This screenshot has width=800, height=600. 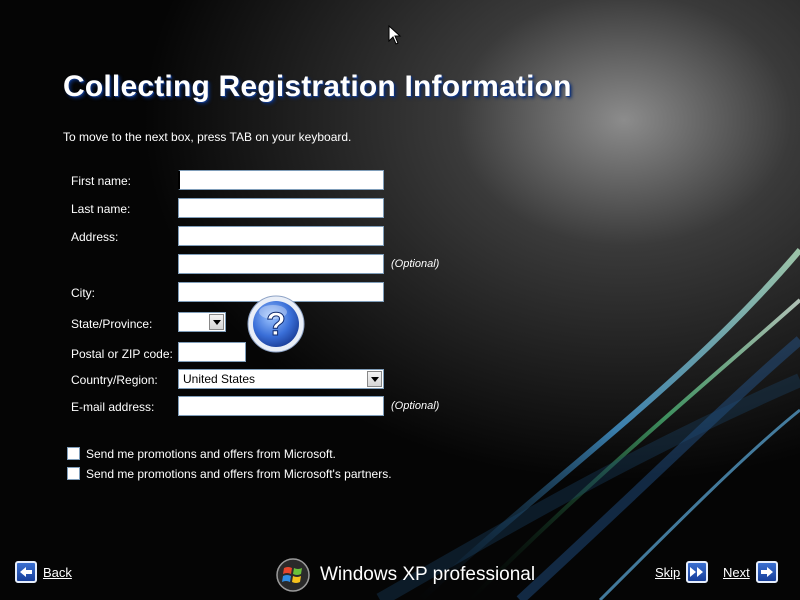 What do you see at coordinates (83, 293) in the screenshot?
I see `city-label: City:` at bounding box center [83, 293].